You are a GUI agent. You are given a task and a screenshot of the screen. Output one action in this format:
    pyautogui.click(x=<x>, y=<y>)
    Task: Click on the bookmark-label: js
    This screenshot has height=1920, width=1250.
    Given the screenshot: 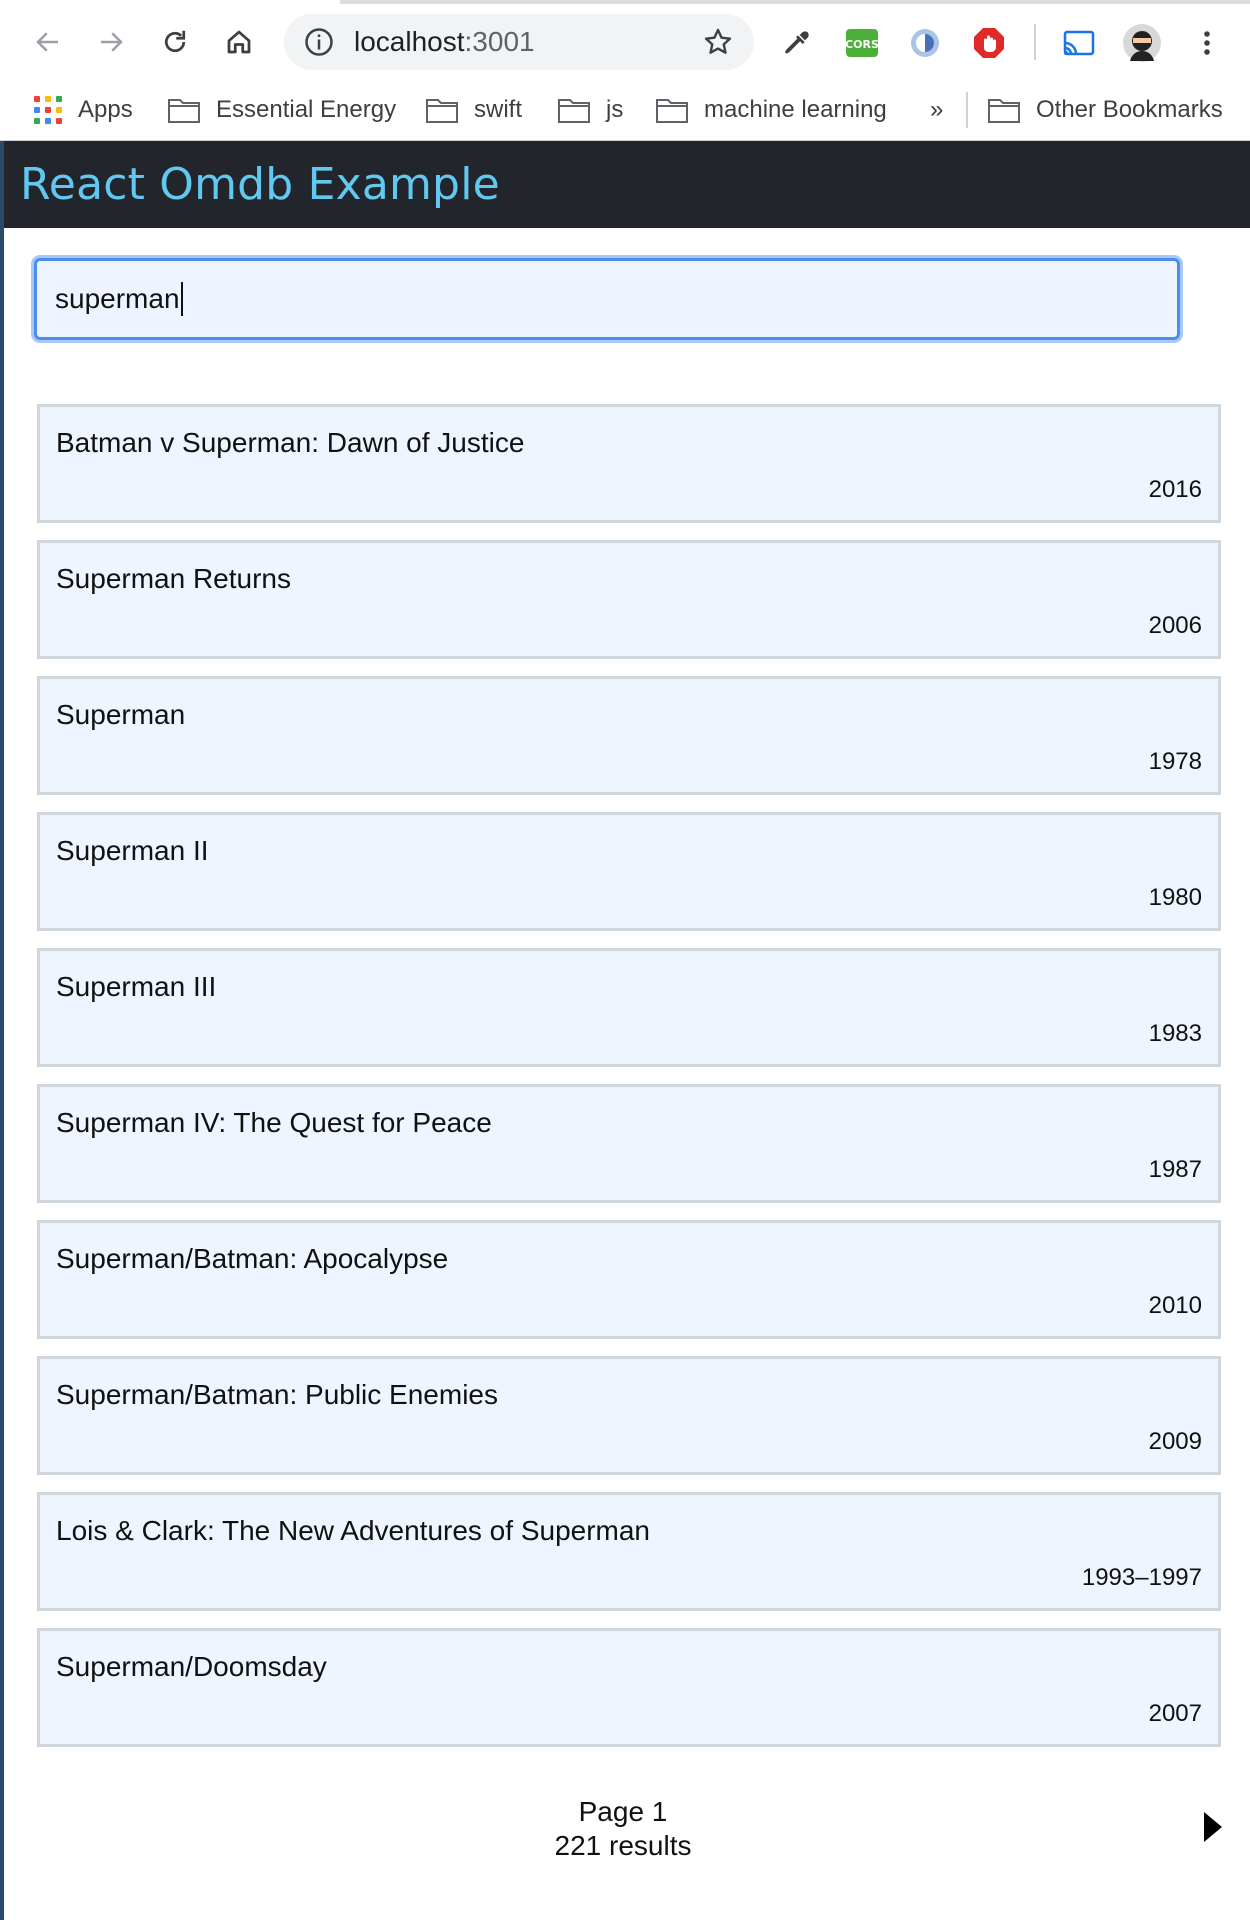 What is the action you would take?
    pyautogui.click(x=615, y=109)
    